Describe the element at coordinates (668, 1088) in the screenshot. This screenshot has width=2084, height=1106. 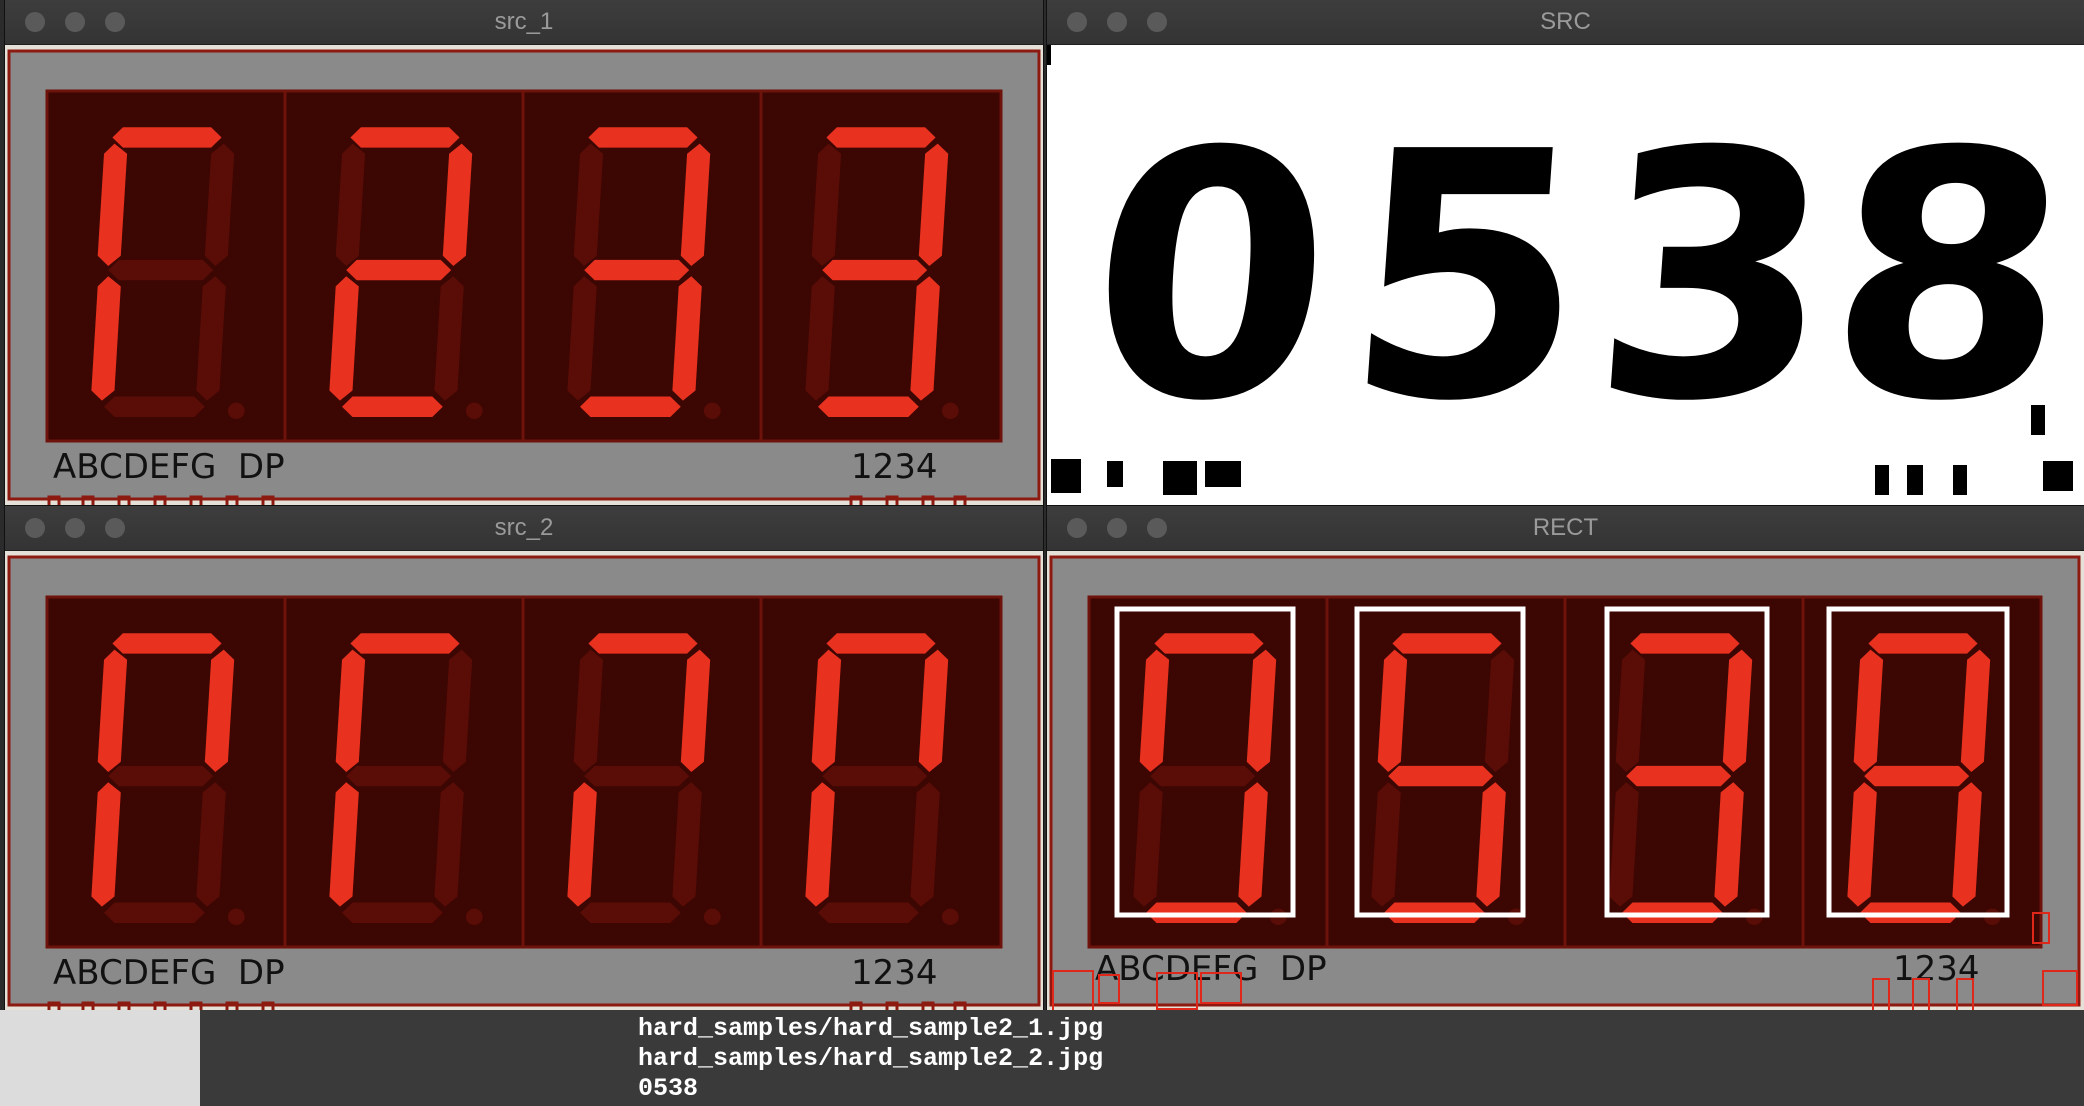
I see `terminal-line: 0538` at that location.